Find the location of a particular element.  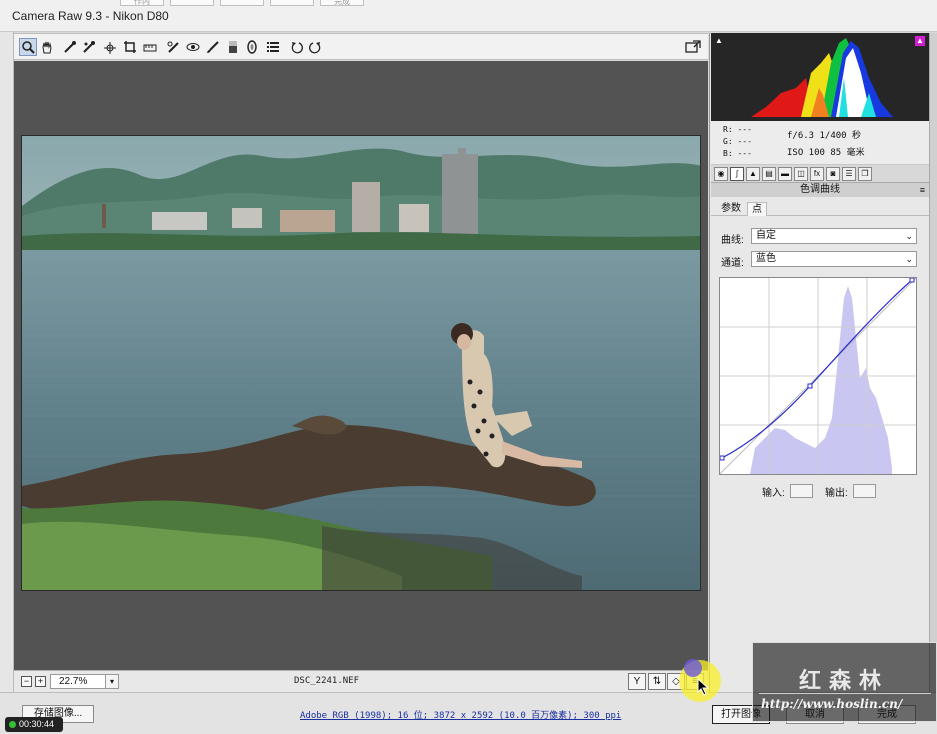

watermark-name: 红森林 is located at coordinates (844, 681).